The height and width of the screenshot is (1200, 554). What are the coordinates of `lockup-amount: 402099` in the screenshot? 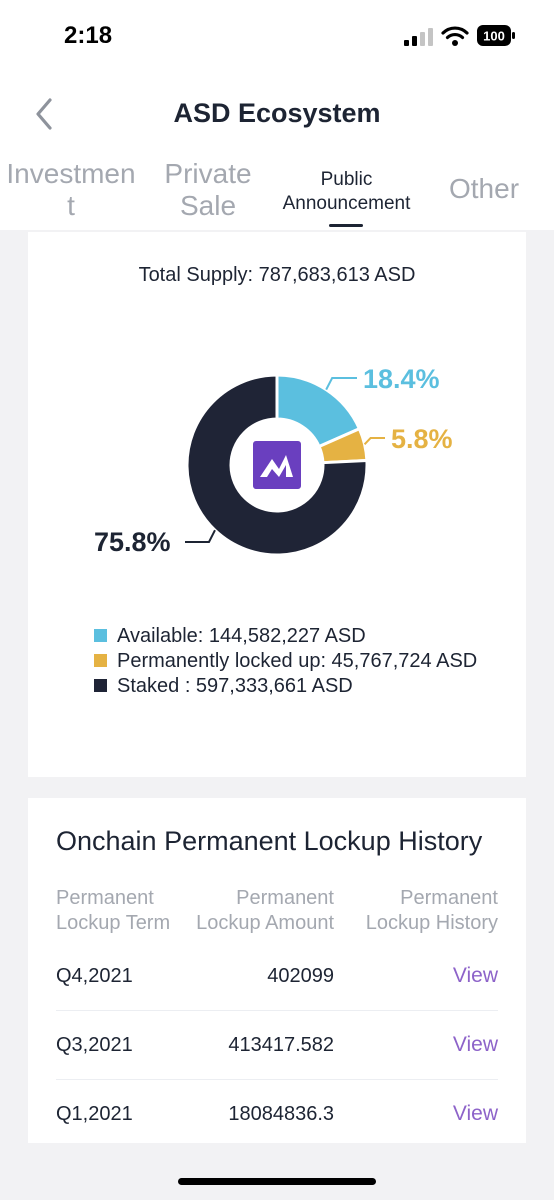 It's located at (300, 976).